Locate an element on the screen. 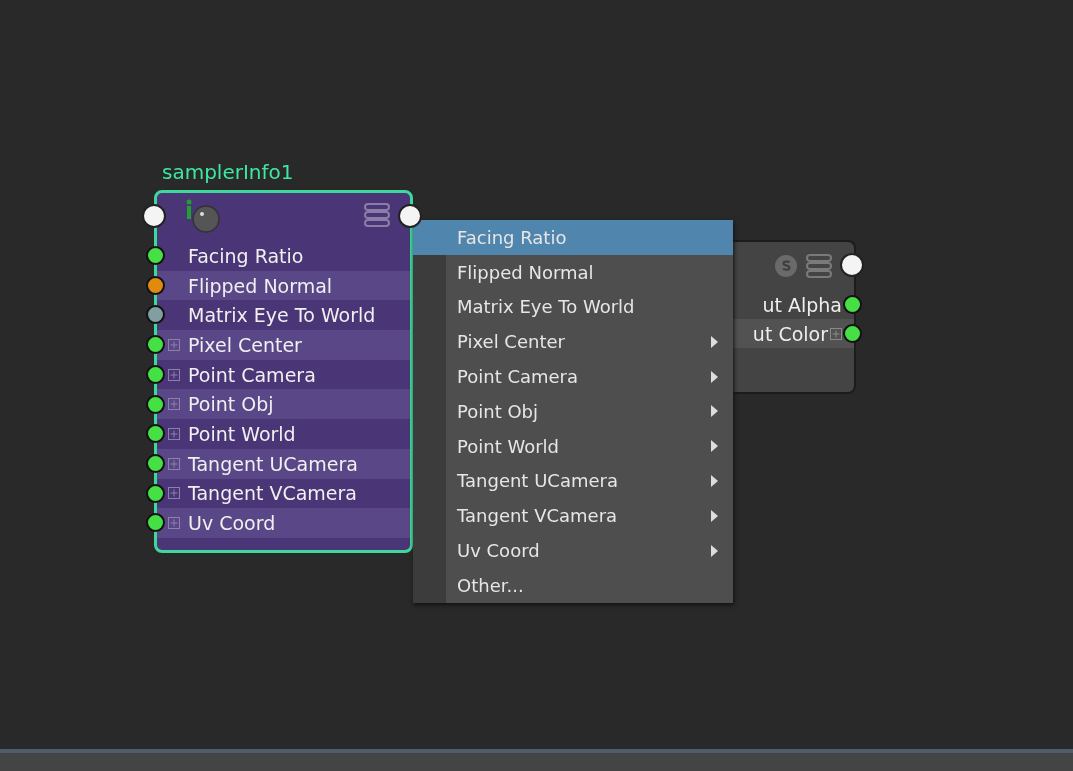 The height and width of the screenshot is (771, 1073). attribute-label: ut Color is located at coordinates (790, 333).